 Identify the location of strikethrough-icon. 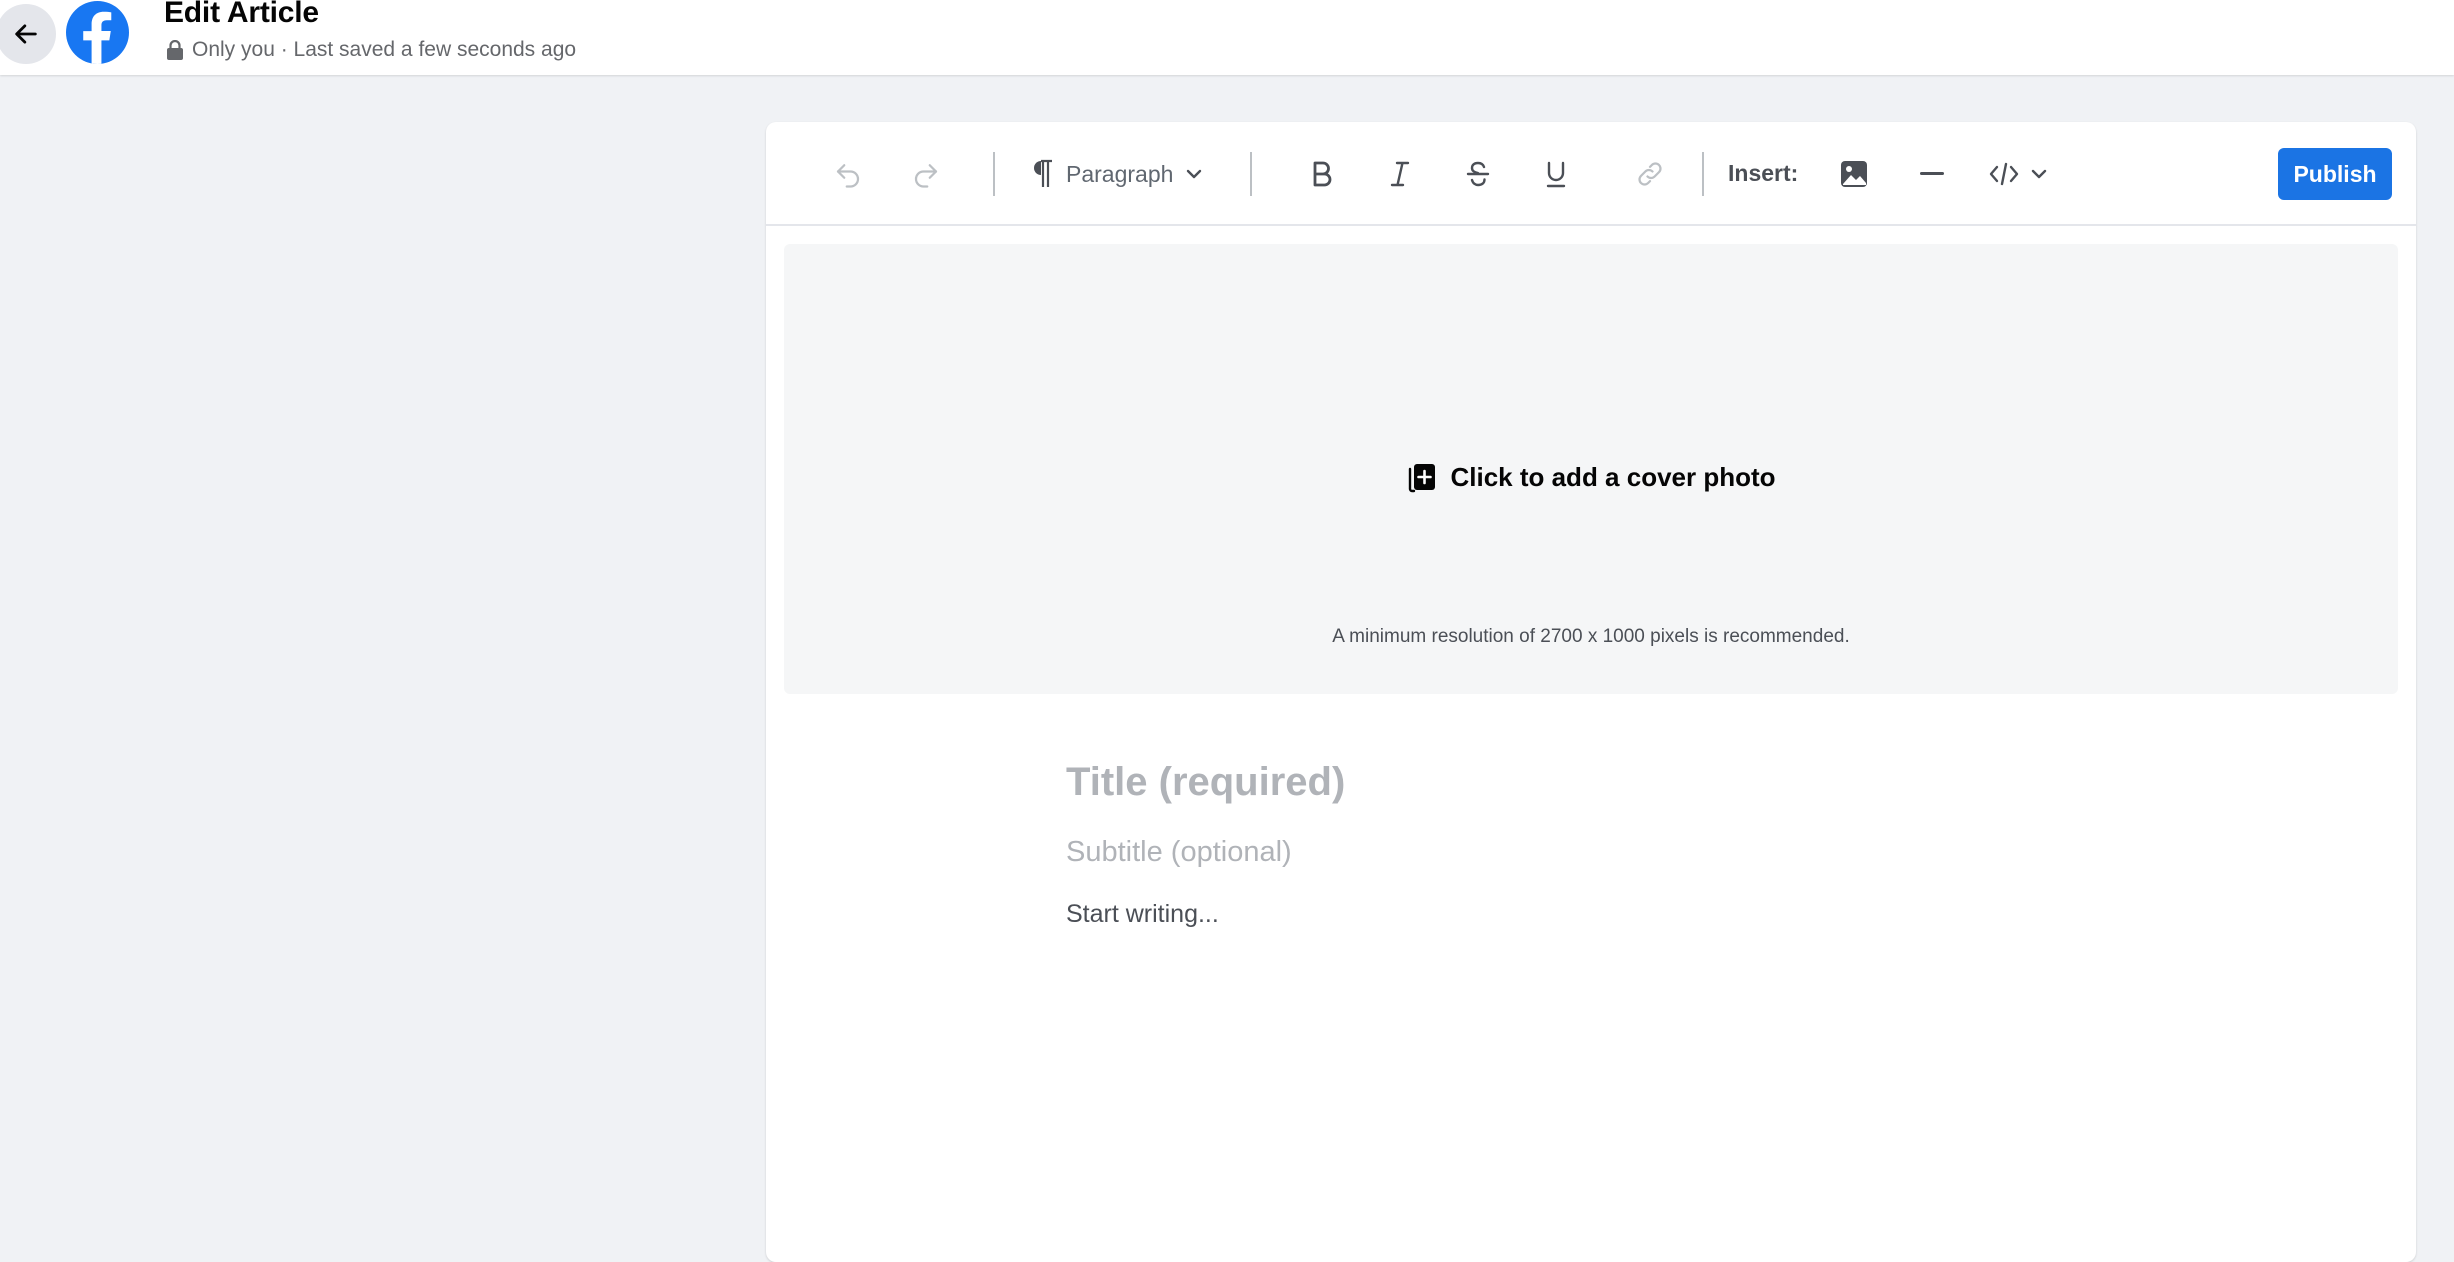
(1478, 174).